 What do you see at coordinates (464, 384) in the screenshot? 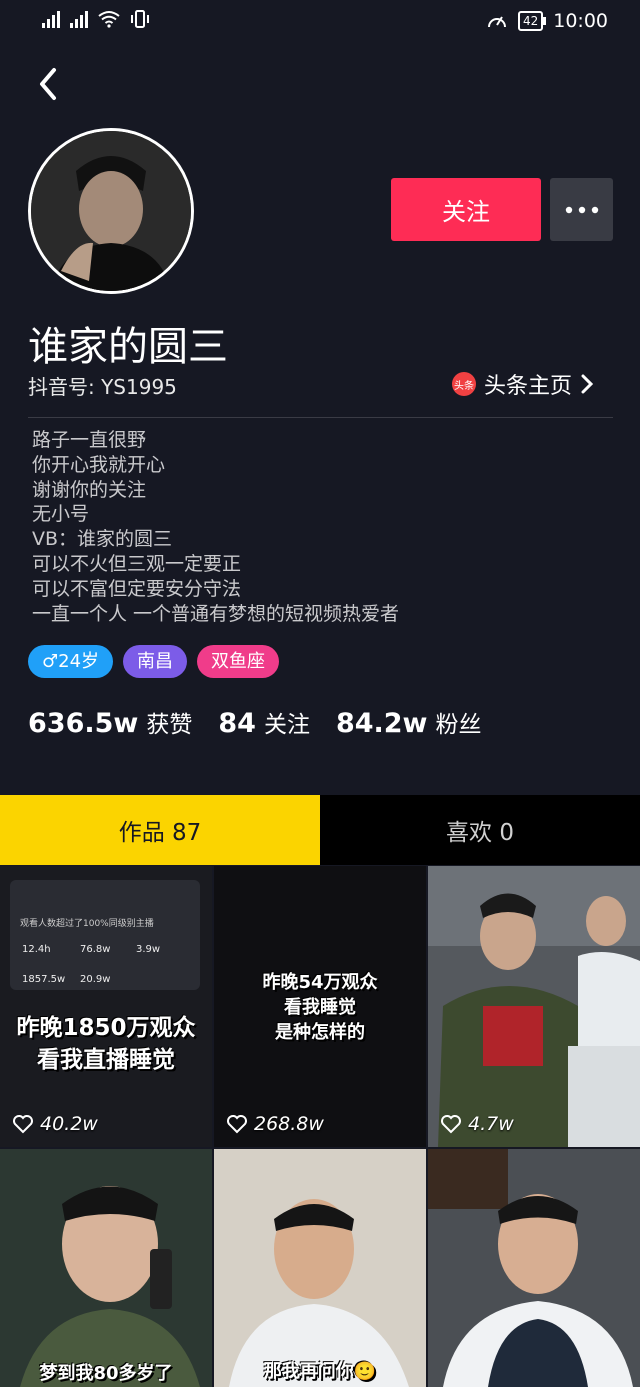
I see `toutiao-icon: 头条` at bounding box center [464, 384].